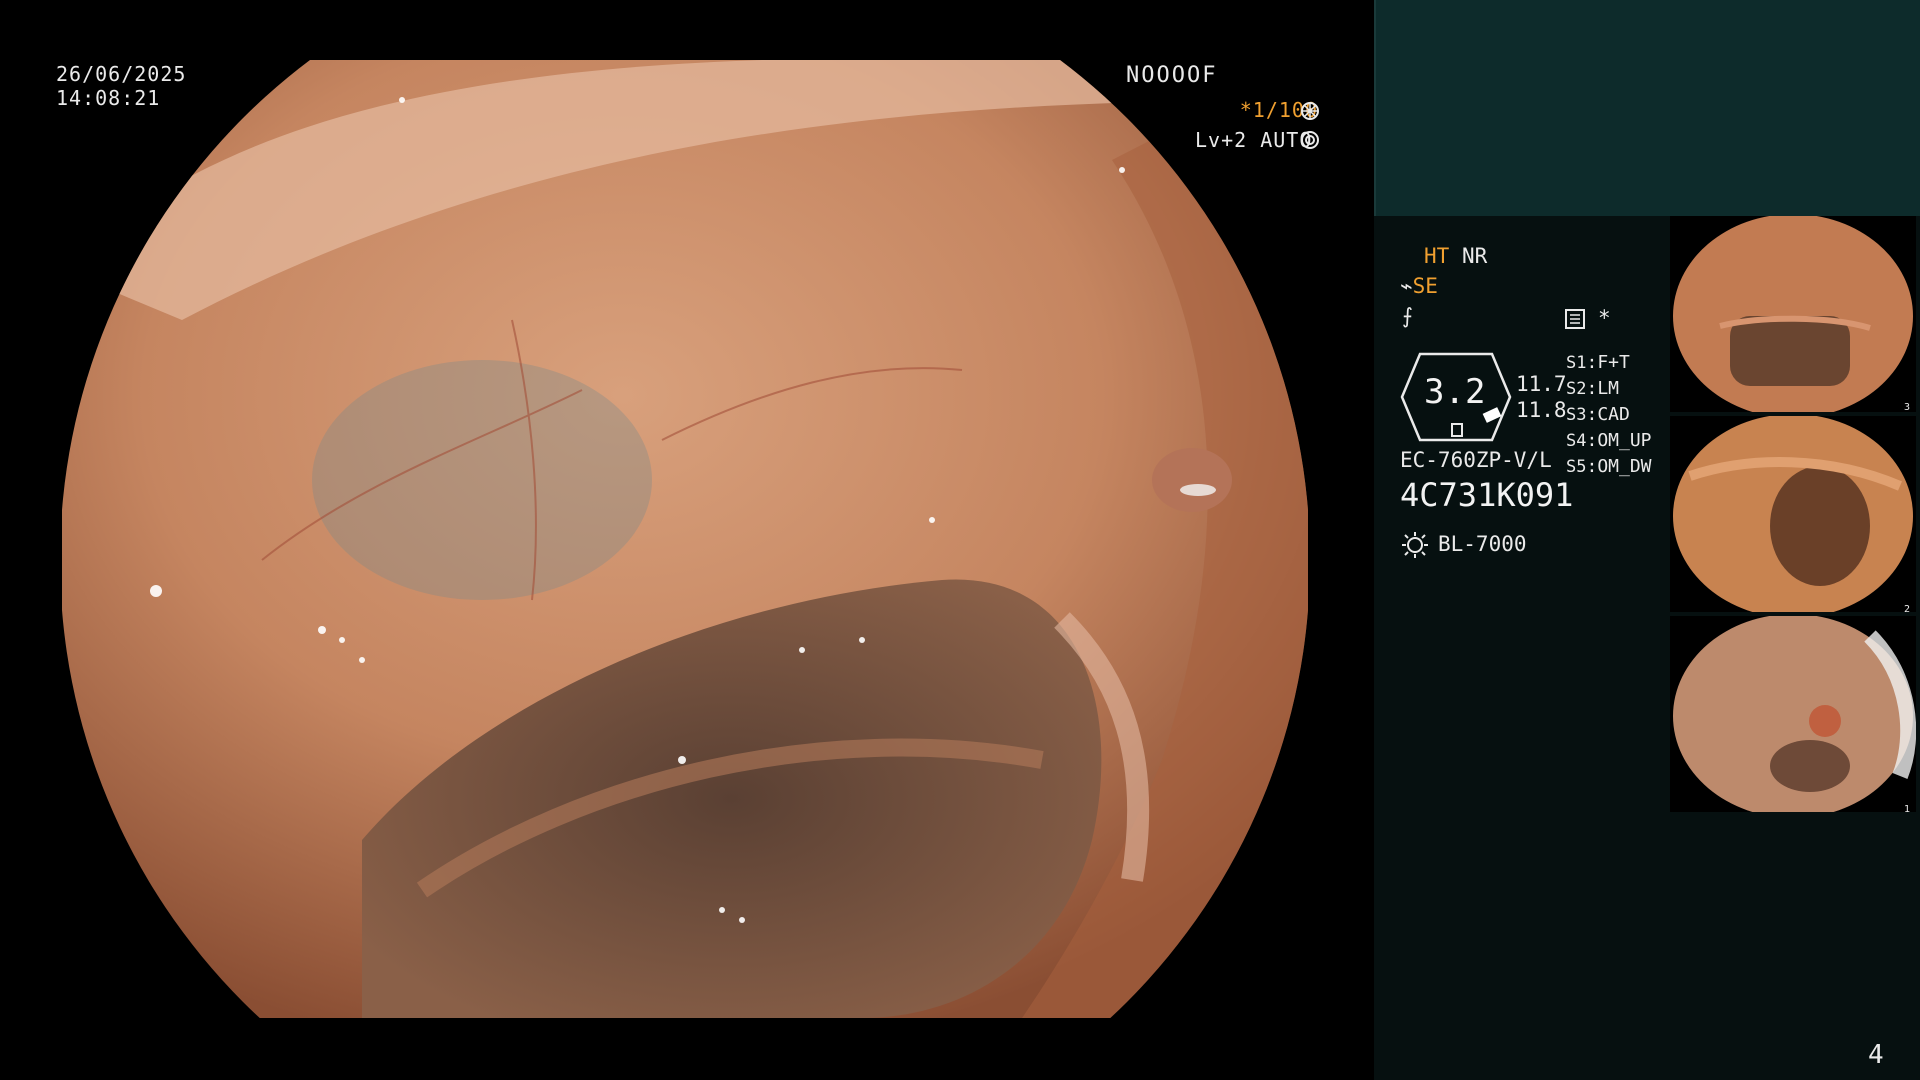 This screenshot has height=1080, width=1920. I want to click on panel-top-band, so click(1647, 108).